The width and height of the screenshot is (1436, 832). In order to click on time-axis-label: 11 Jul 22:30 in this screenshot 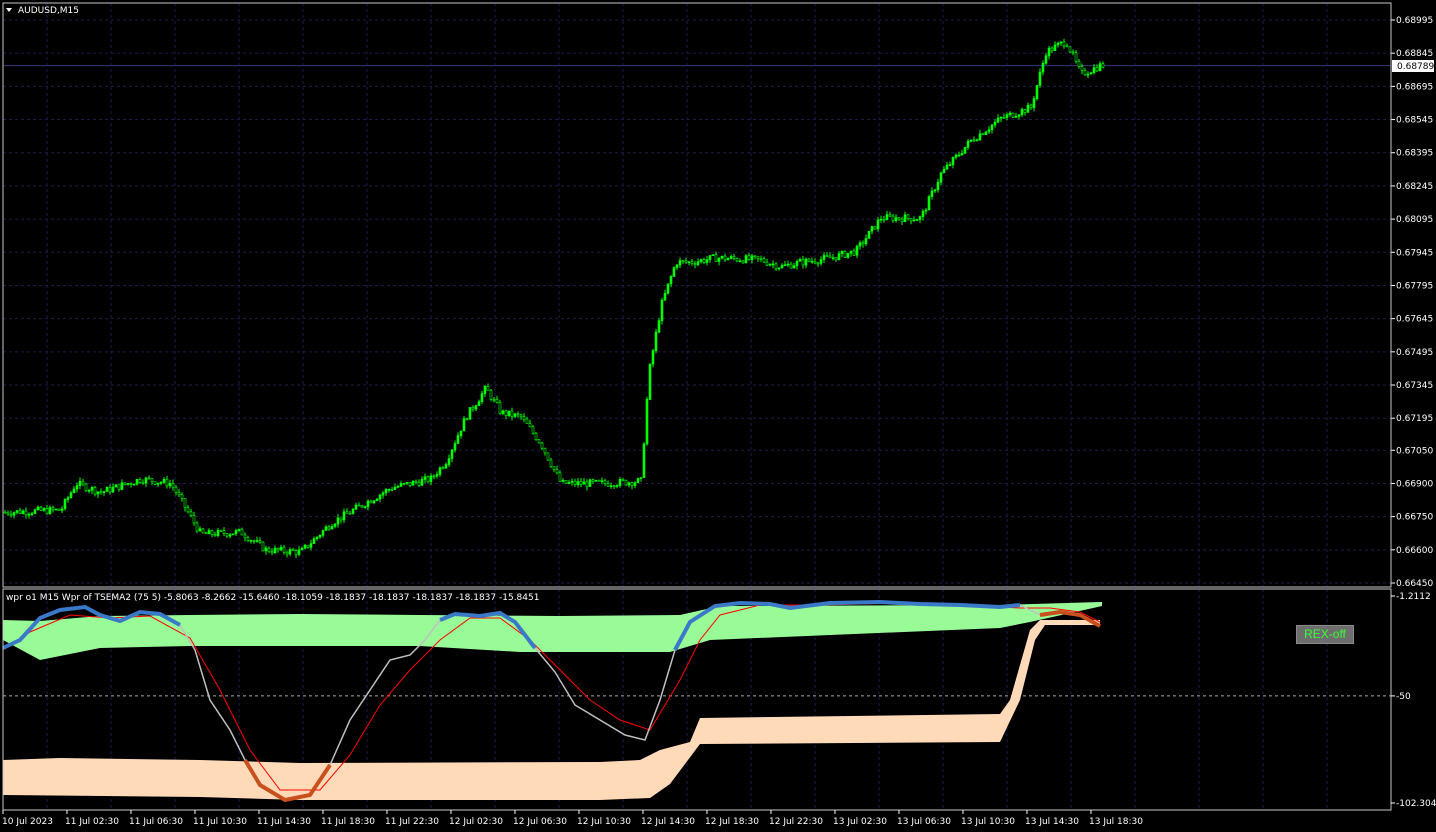, I will do `click(412, 822)`.